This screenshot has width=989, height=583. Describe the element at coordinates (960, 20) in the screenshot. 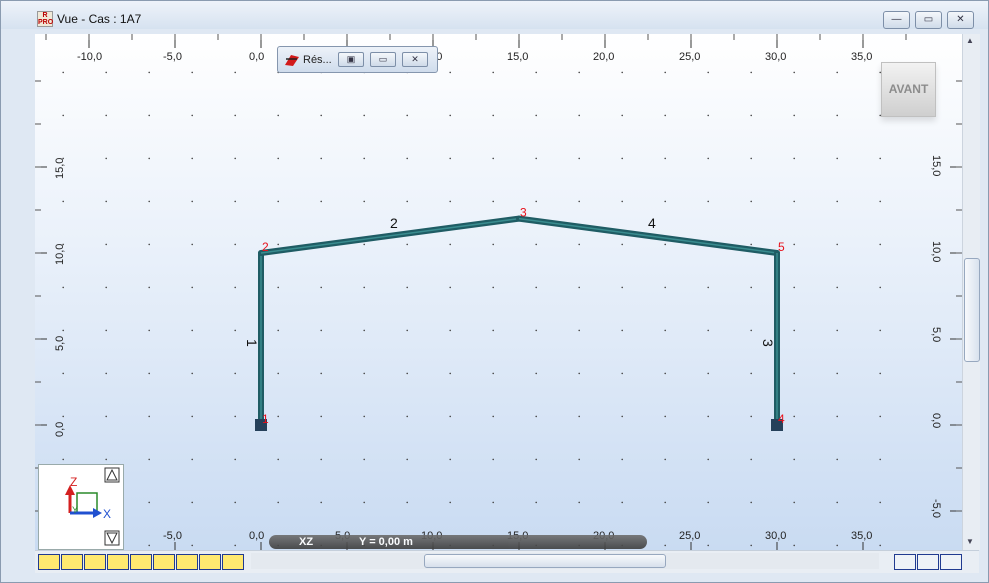

I see `close-button: ✕` at that location.